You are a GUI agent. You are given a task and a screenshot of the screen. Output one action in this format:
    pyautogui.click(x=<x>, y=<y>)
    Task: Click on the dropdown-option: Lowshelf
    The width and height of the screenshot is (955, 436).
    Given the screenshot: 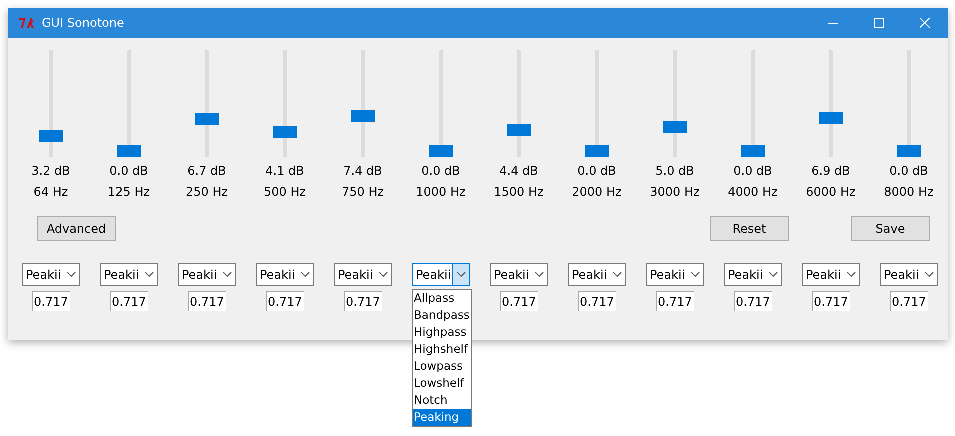 What is the action you would take?
    pyautogui.click(x=442, y=383)
    